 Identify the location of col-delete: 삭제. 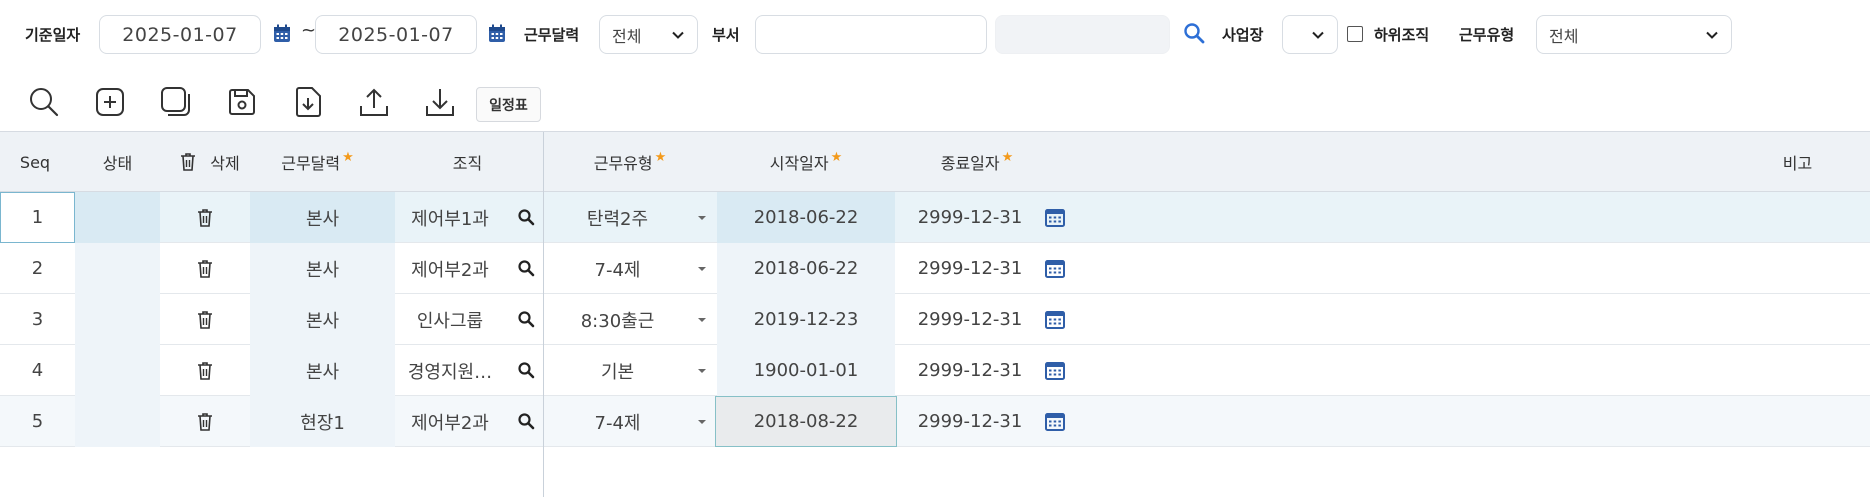
(210, 162).